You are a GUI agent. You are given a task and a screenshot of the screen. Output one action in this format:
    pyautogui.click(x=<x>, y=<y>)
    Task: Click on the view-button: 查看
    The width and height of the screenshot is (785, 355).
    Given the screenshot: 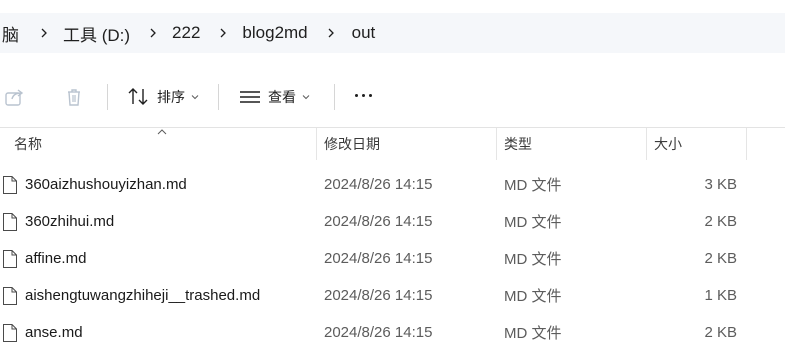 What is the action you would take?
    pyautogui.click(x=274, y=97)
    